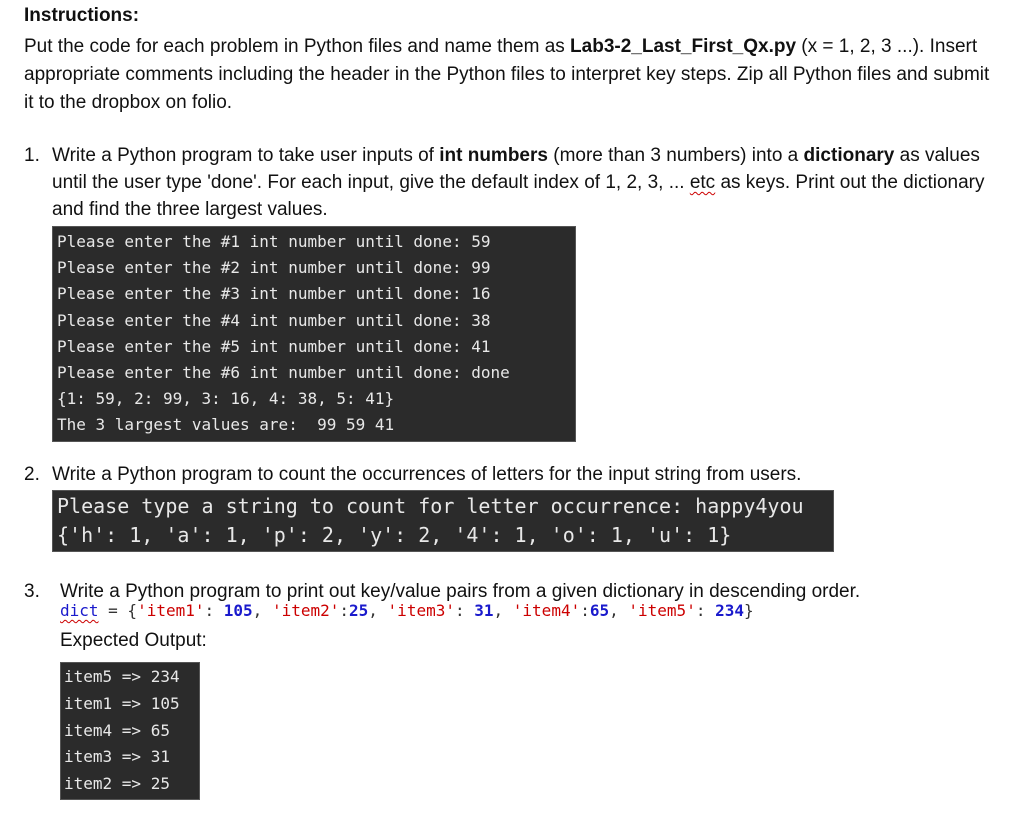 The height and width of the screenshot is (822, 1012). Describe the element at coordinates (702, 182) in the screenshot. I see `q1-etc-spellcheck: etc` at that location.